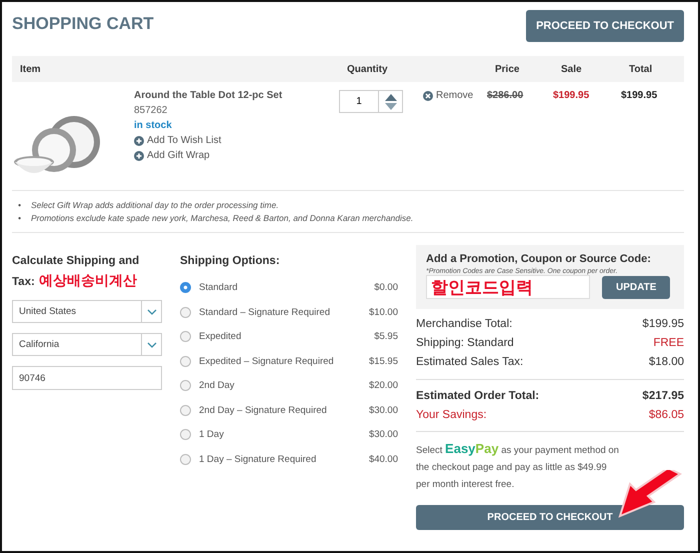 The height and width of the screenshot is (553, 700). Describe the element at coordinates (359, 101) in the screenshot. I see `quantity-field: 1` at that location.